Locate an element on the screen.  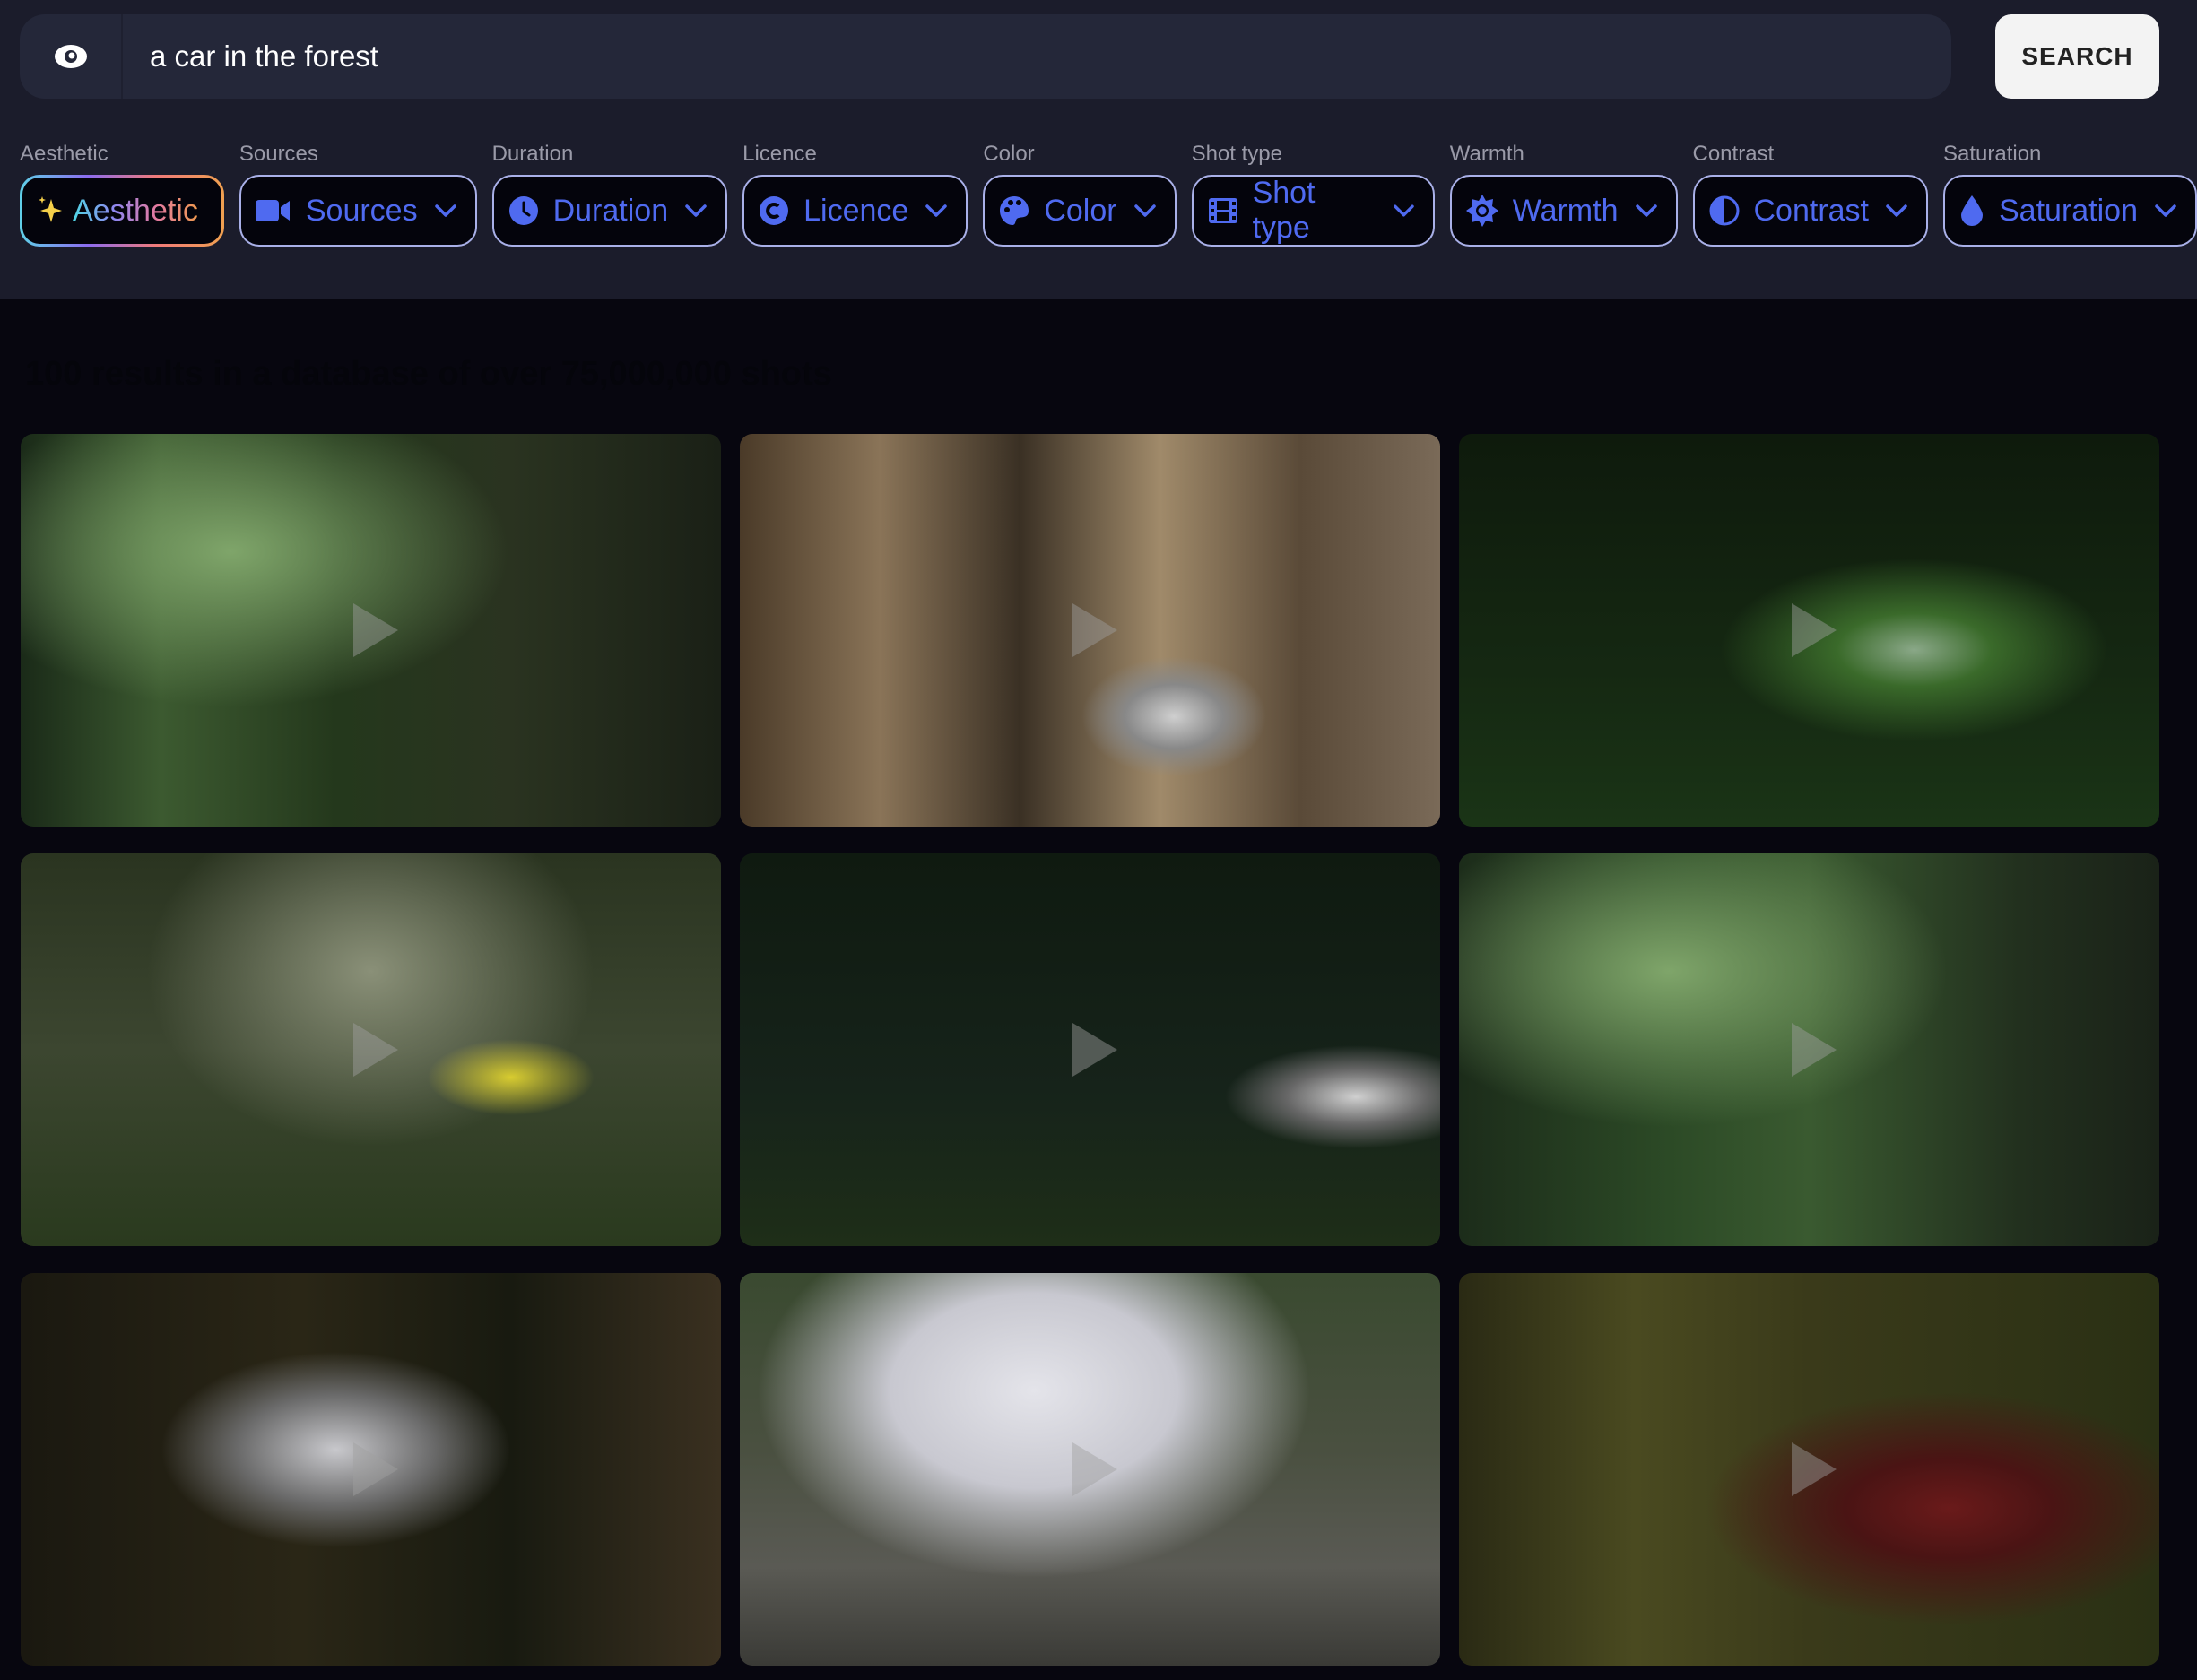
dropdown-value: Aesthetic is located at coordinates (135, 210).